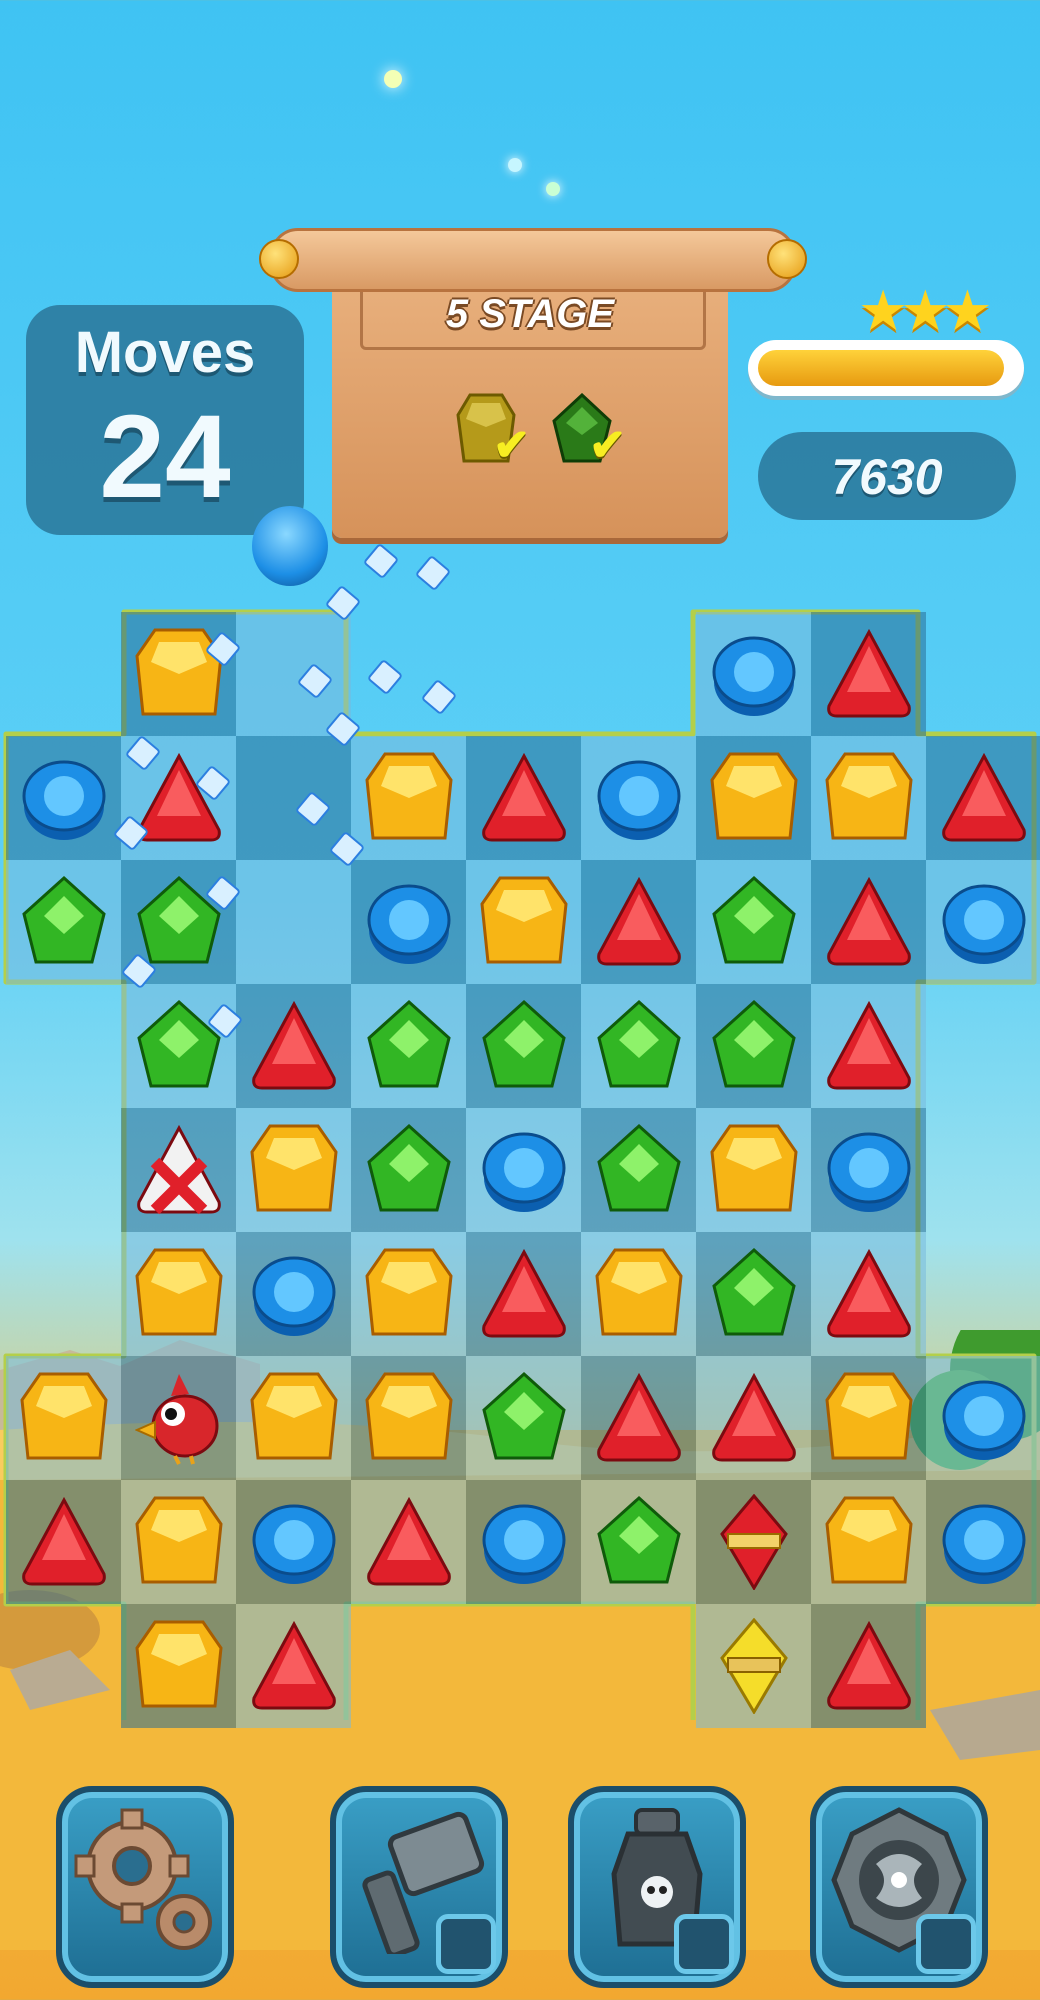  What do you see at coordinates (657, 1887) in the screenshot?
I see `potion-booster-button` at bounding box center [657, 1887].